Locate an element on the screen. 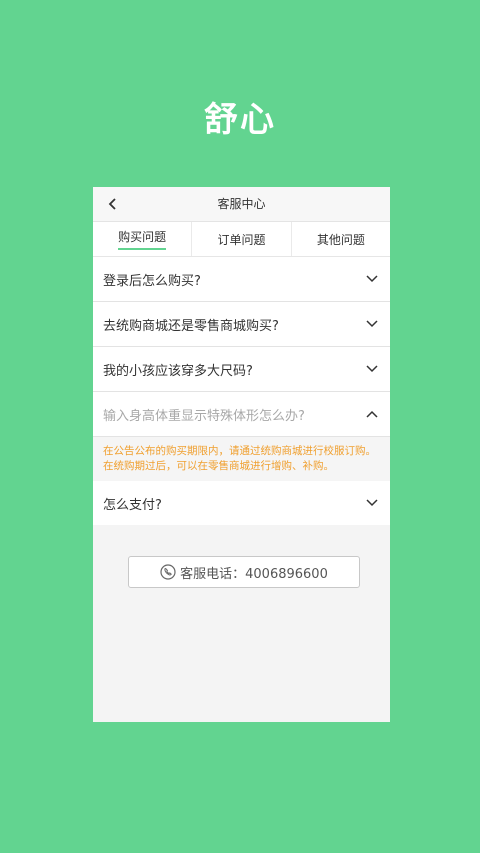 The height and width of the screenshot is (853, 480). page-title: 客服中心 is located at coordinates (241, 204).